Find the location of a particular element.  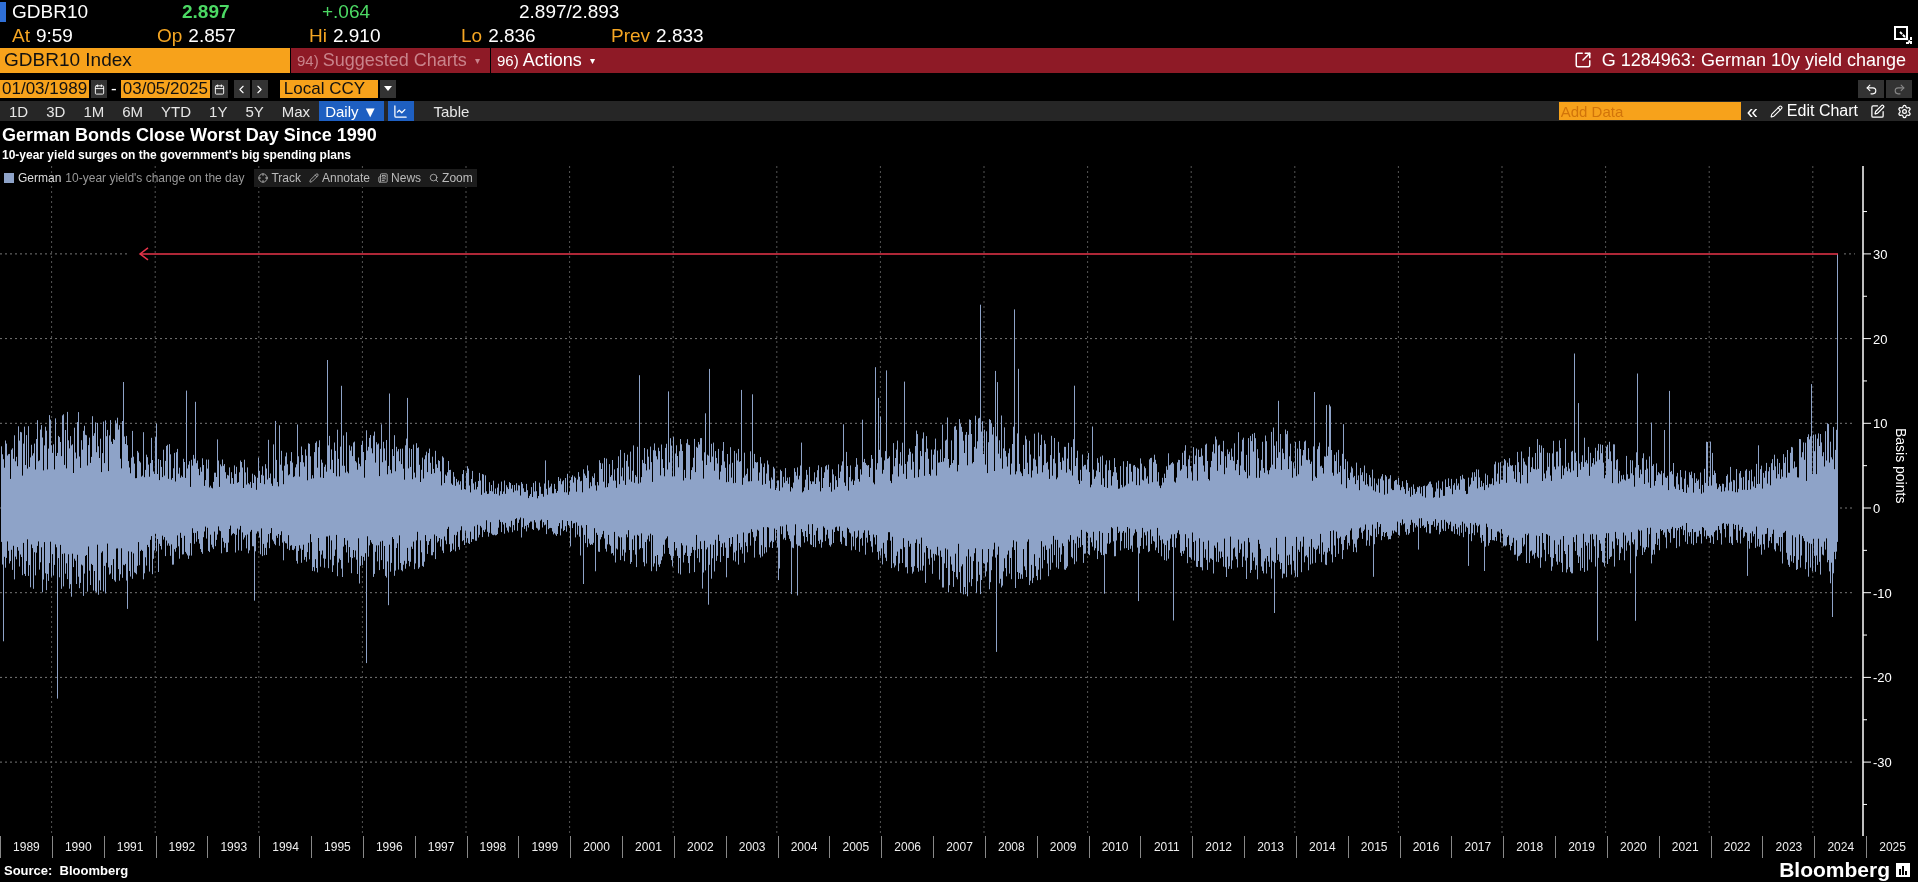

year-label: 2002 is located at coordinates (699, 847).